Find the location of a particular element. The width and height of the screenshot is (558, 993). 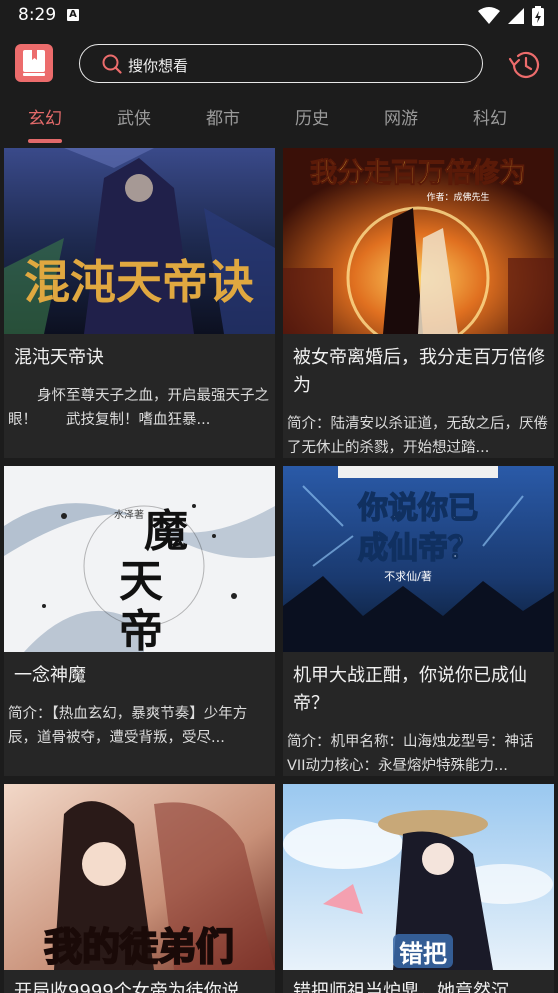

tab-lishi: 历史 is located at coordinates (312, 116).